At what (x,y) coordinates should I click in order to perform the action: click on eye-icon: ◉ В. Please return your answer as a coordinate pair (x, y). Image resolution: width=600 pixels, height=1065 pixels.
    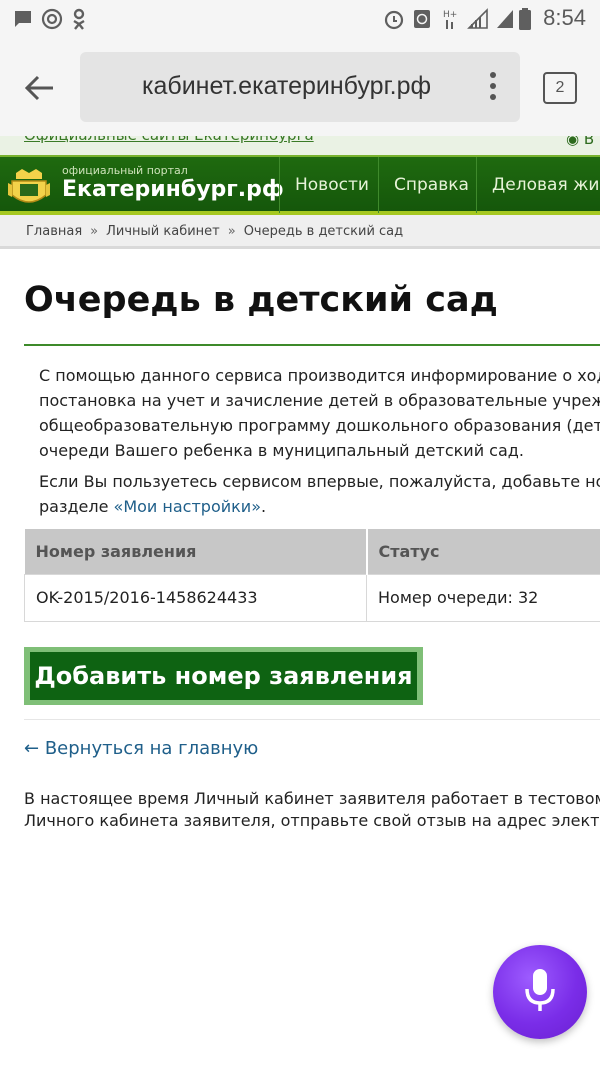
    Looking at the image, I should click on (580, 142).